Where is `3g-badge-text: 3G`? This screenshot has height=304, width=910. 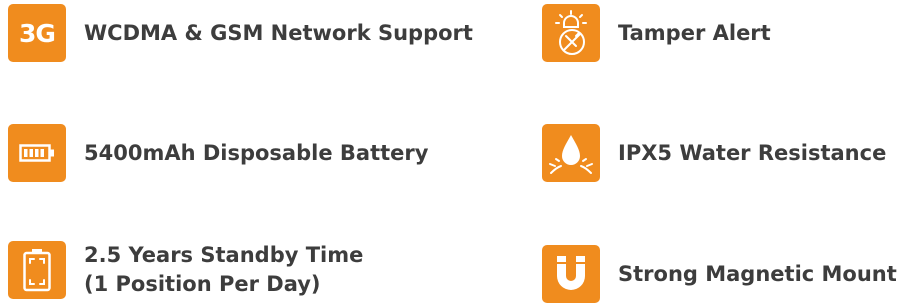
3g-badge-text: 3G is located at coordinates (37, 33).